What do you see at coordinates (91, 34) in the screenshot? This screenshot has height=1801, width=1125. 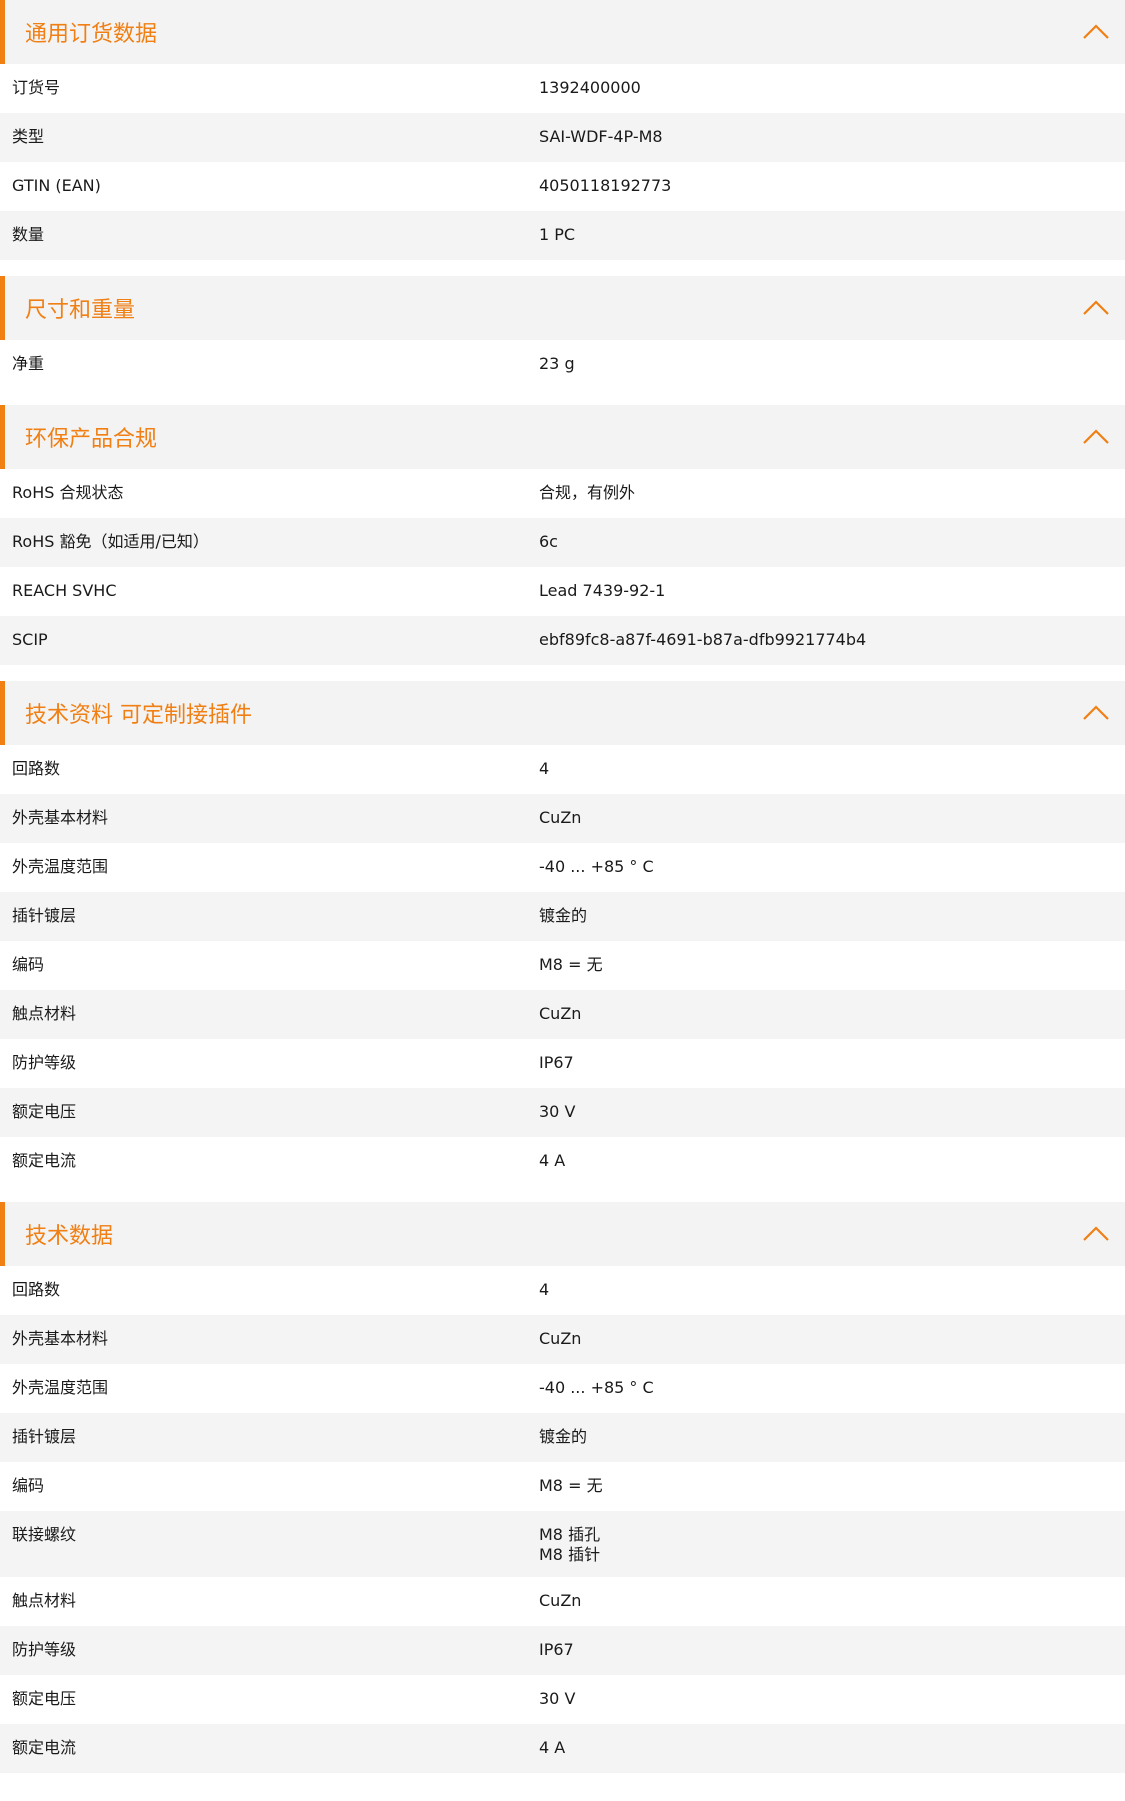 I see `section-title: 通用订货数据` at bounding box center [91, 34].